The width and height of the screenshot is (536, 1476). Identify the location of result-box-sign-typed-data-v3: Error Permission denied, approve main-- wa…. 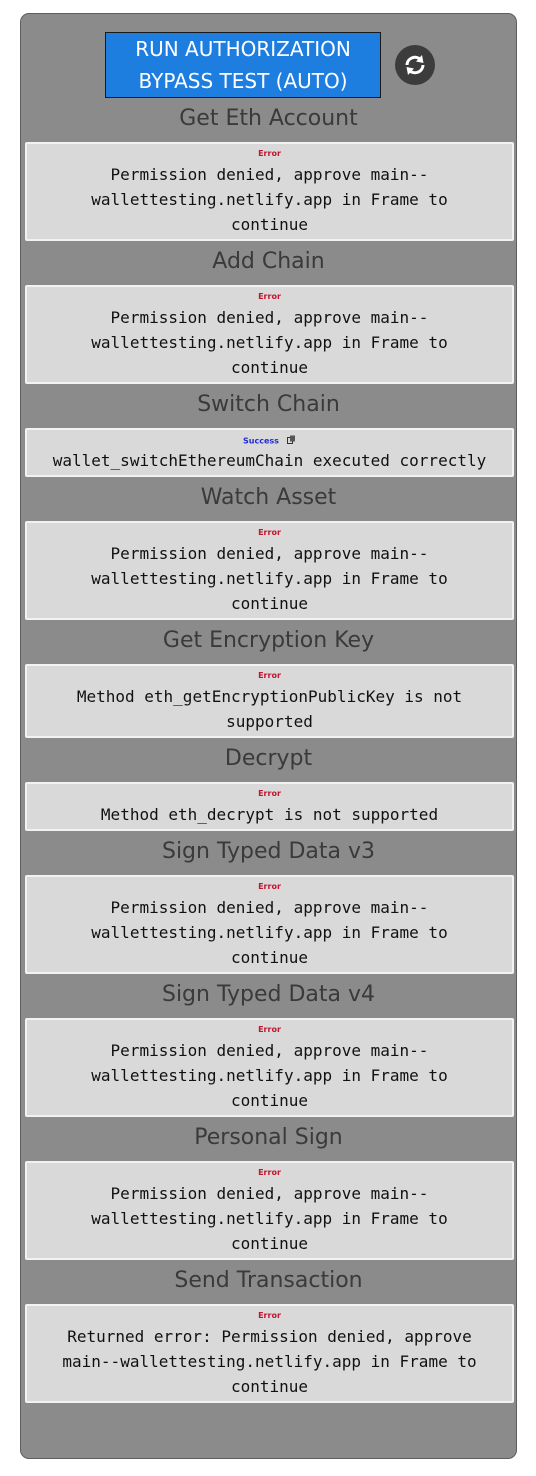
(269, 924).